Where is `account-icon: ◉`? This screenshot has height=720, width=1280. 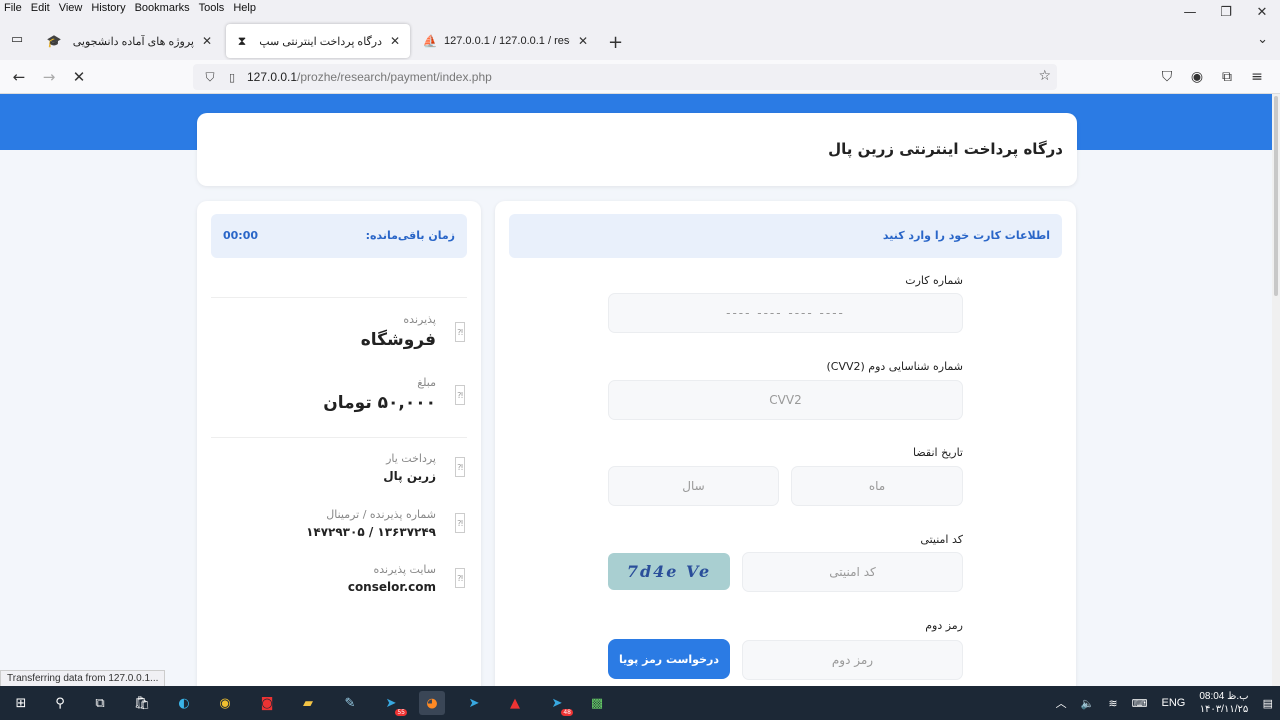
account-icon: ◉ is located at coordinates (1197, 77).